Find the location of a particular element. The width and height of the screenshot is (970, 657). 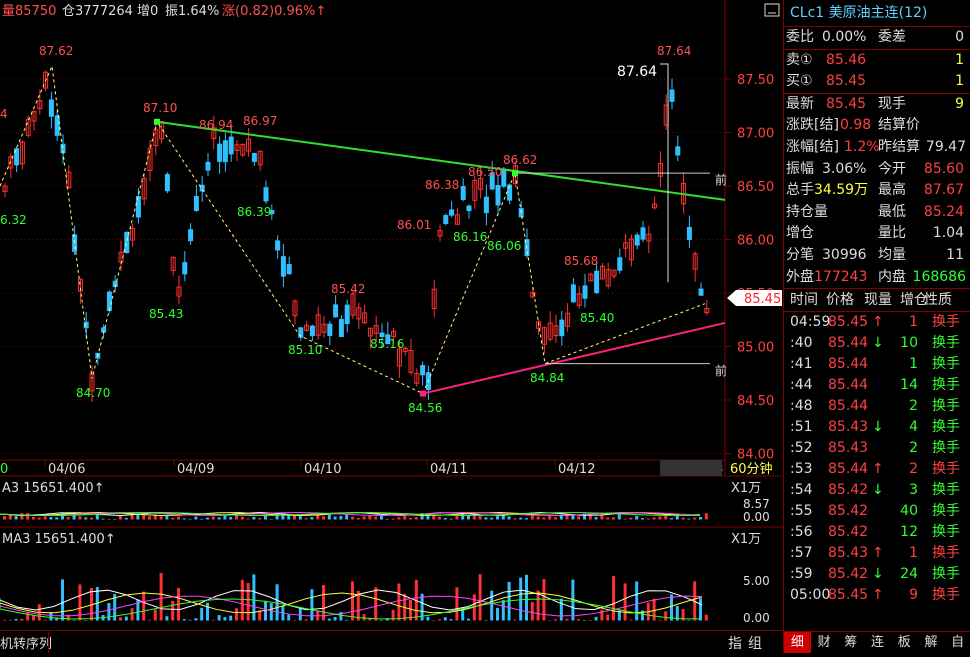

date-label: 04/12 is located at coordinates (576, 469).